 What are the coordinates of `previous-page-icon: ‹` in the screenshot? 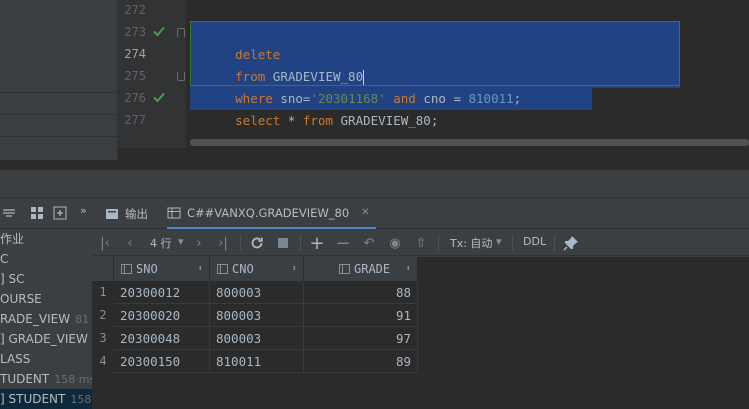 It's located at (130, 243).